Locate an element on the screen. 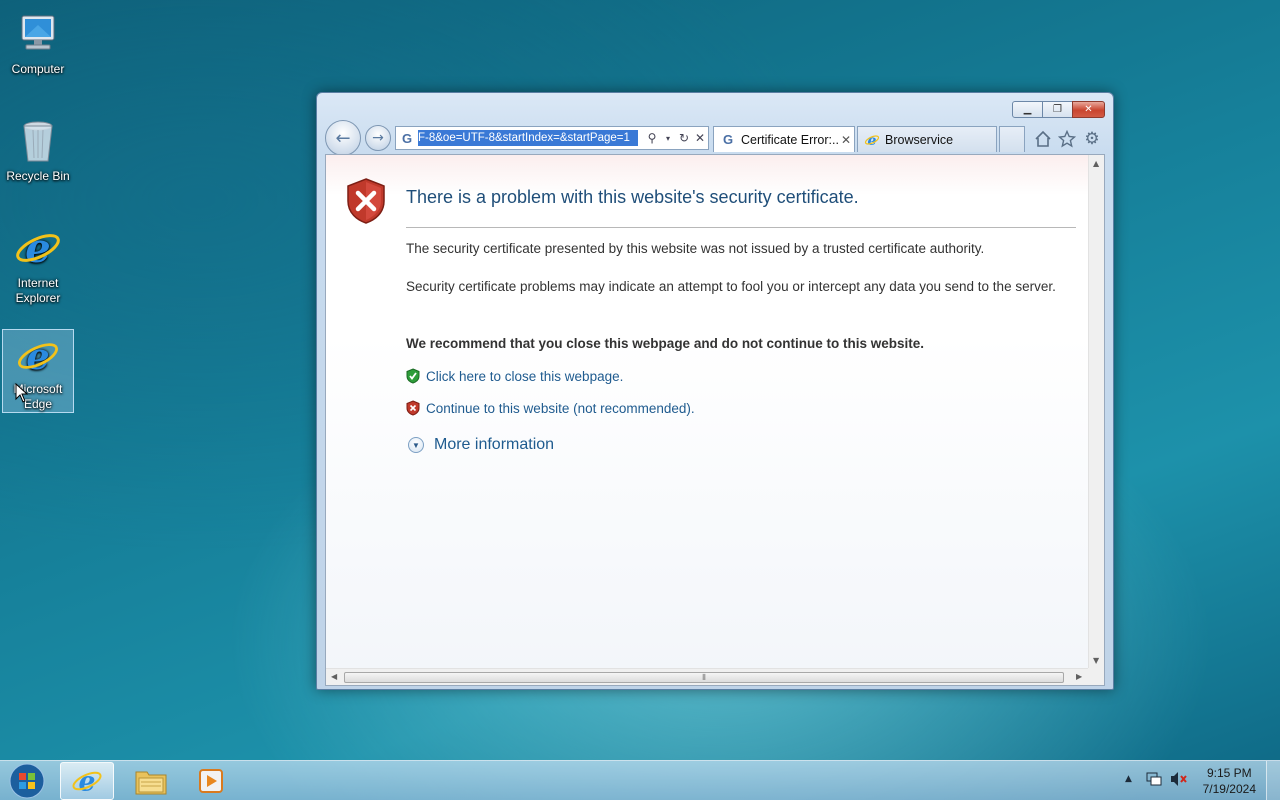  folder-icon is located at coordinates (151, 783).